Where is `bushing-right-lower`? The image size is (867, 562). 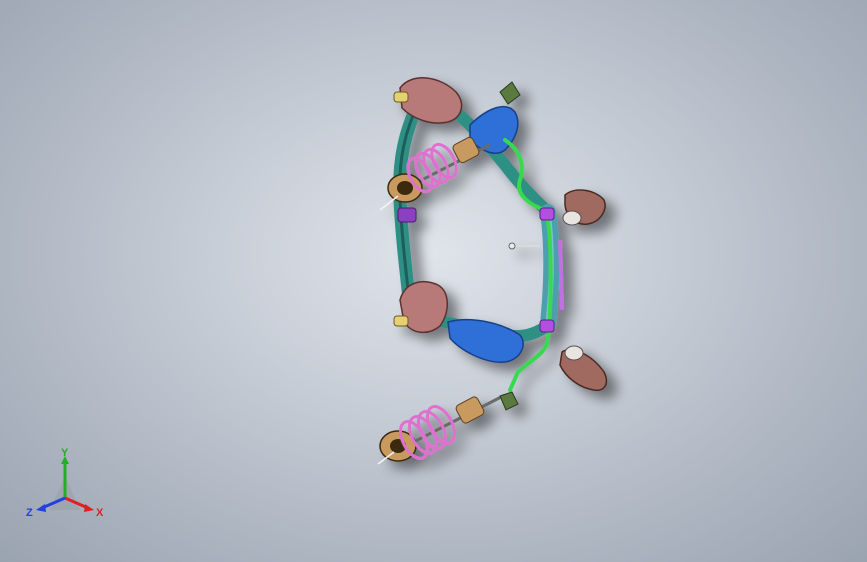
bushing-right-lower is located at coordinates (547, 326).